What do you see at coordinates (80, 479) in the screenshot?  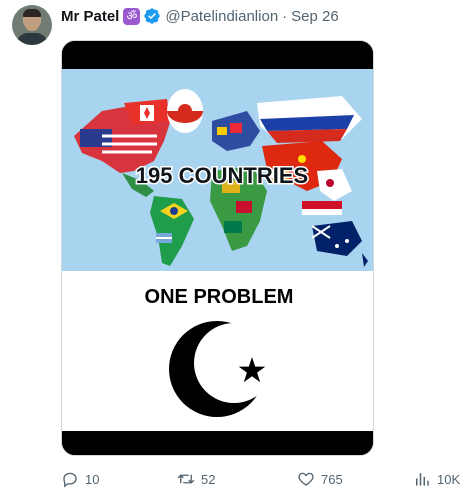 I see `reply-button: 10` at bounding box center [80, 479].